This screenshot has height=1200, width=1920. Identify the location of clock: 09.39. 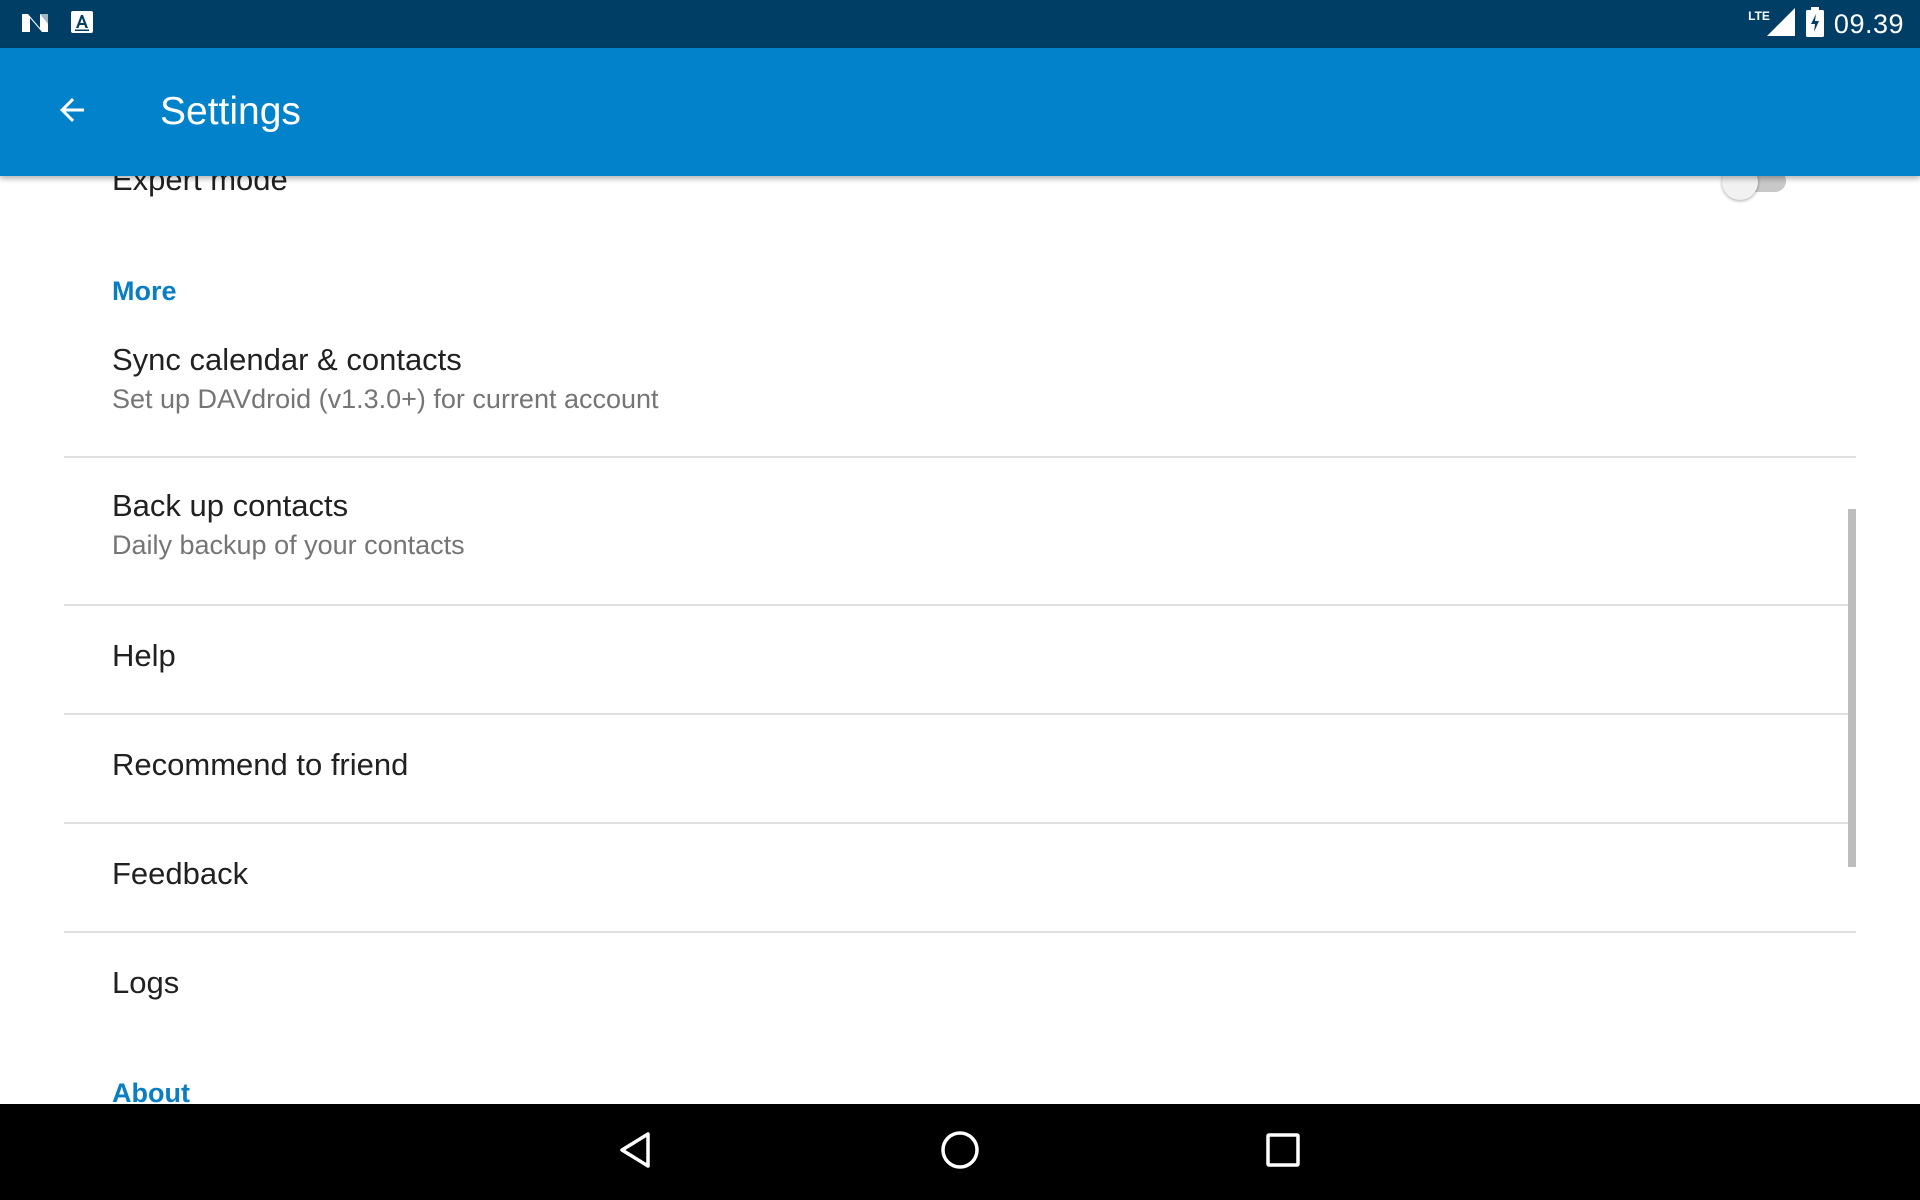
(1868, 23).